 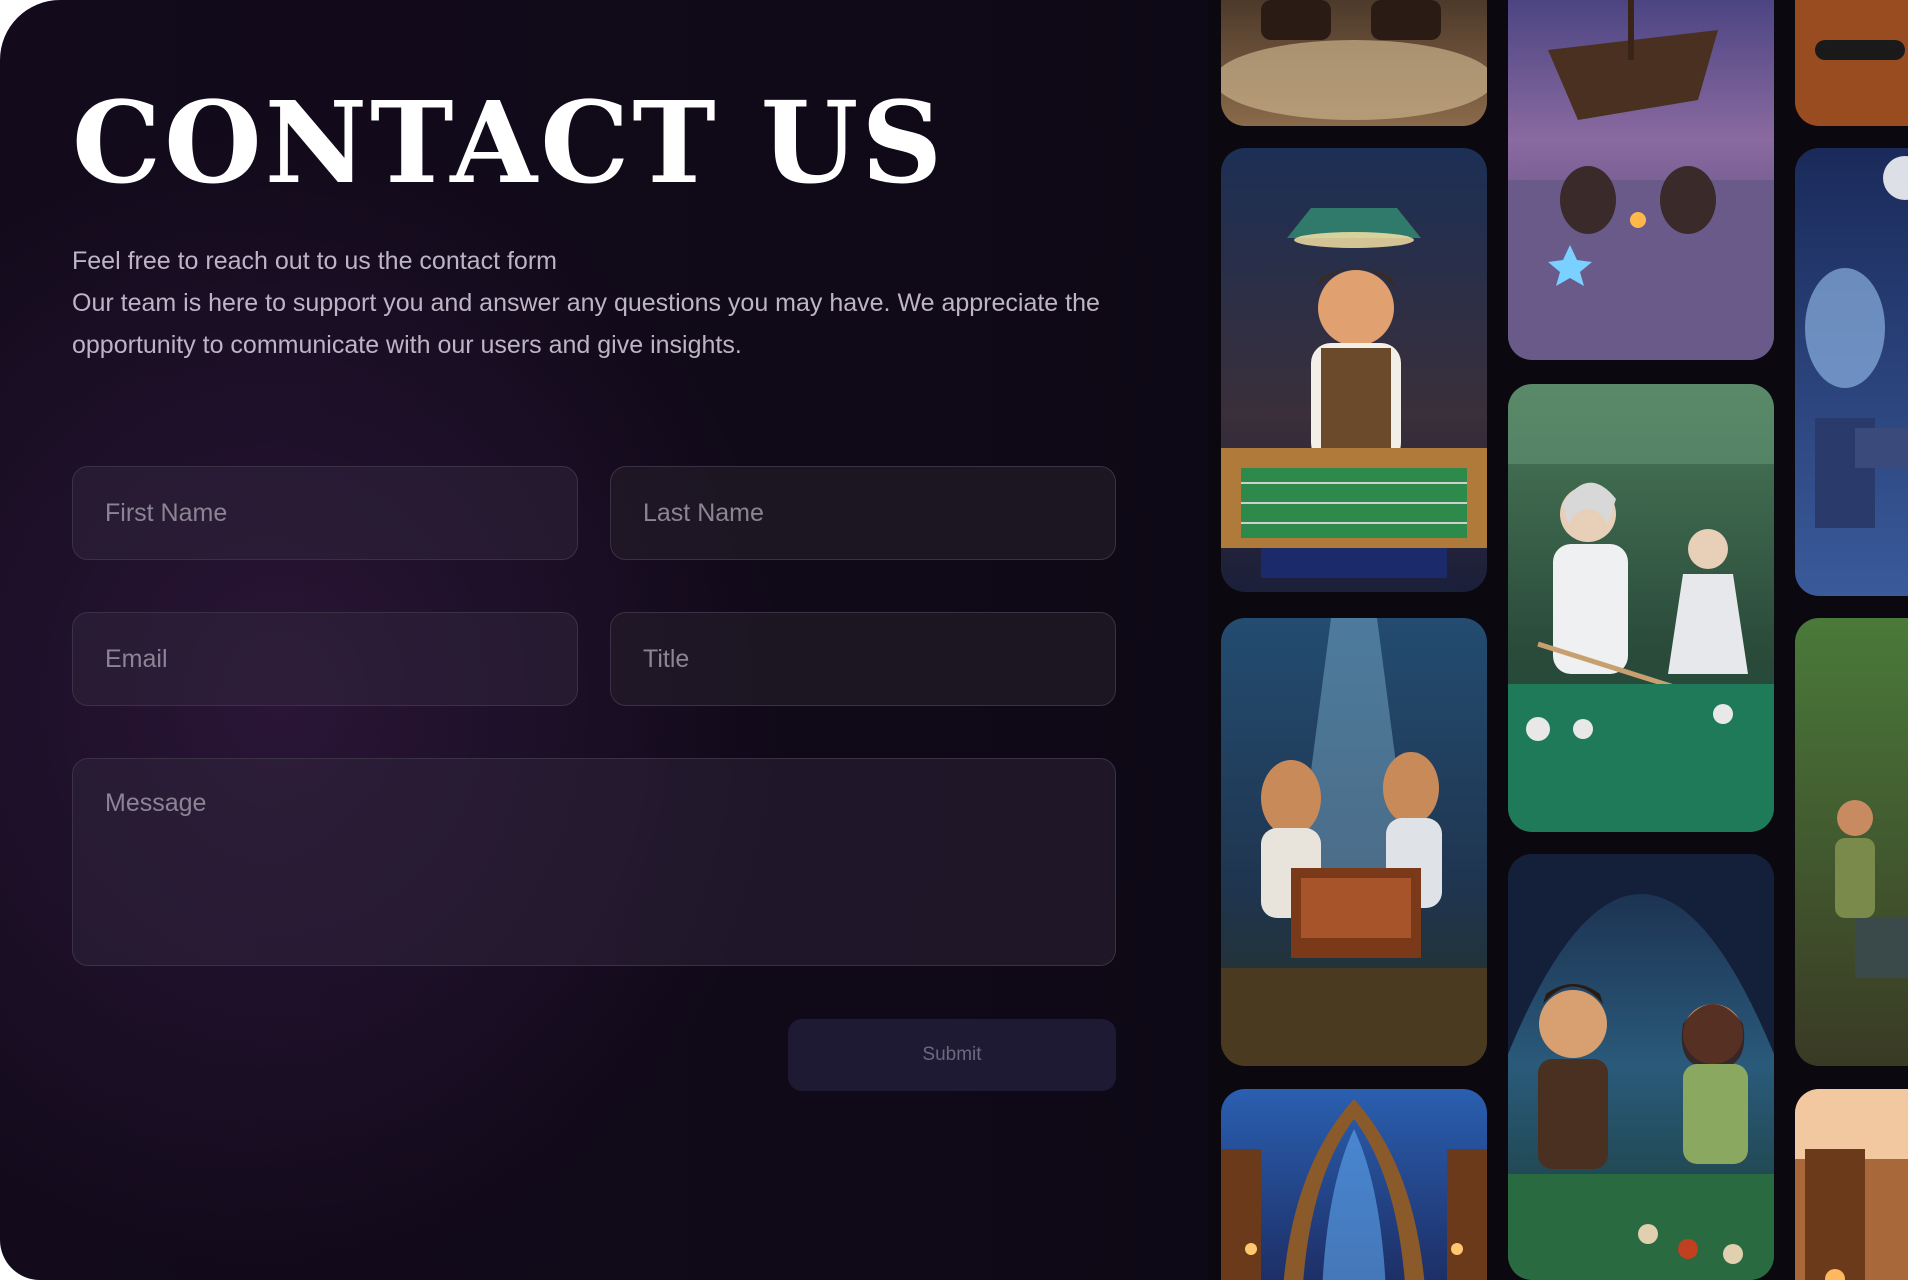 What do you see at coordinates (666, 658) in the screenshot?
I see `title-placeholder: Title` at bounding box center [666, 658].